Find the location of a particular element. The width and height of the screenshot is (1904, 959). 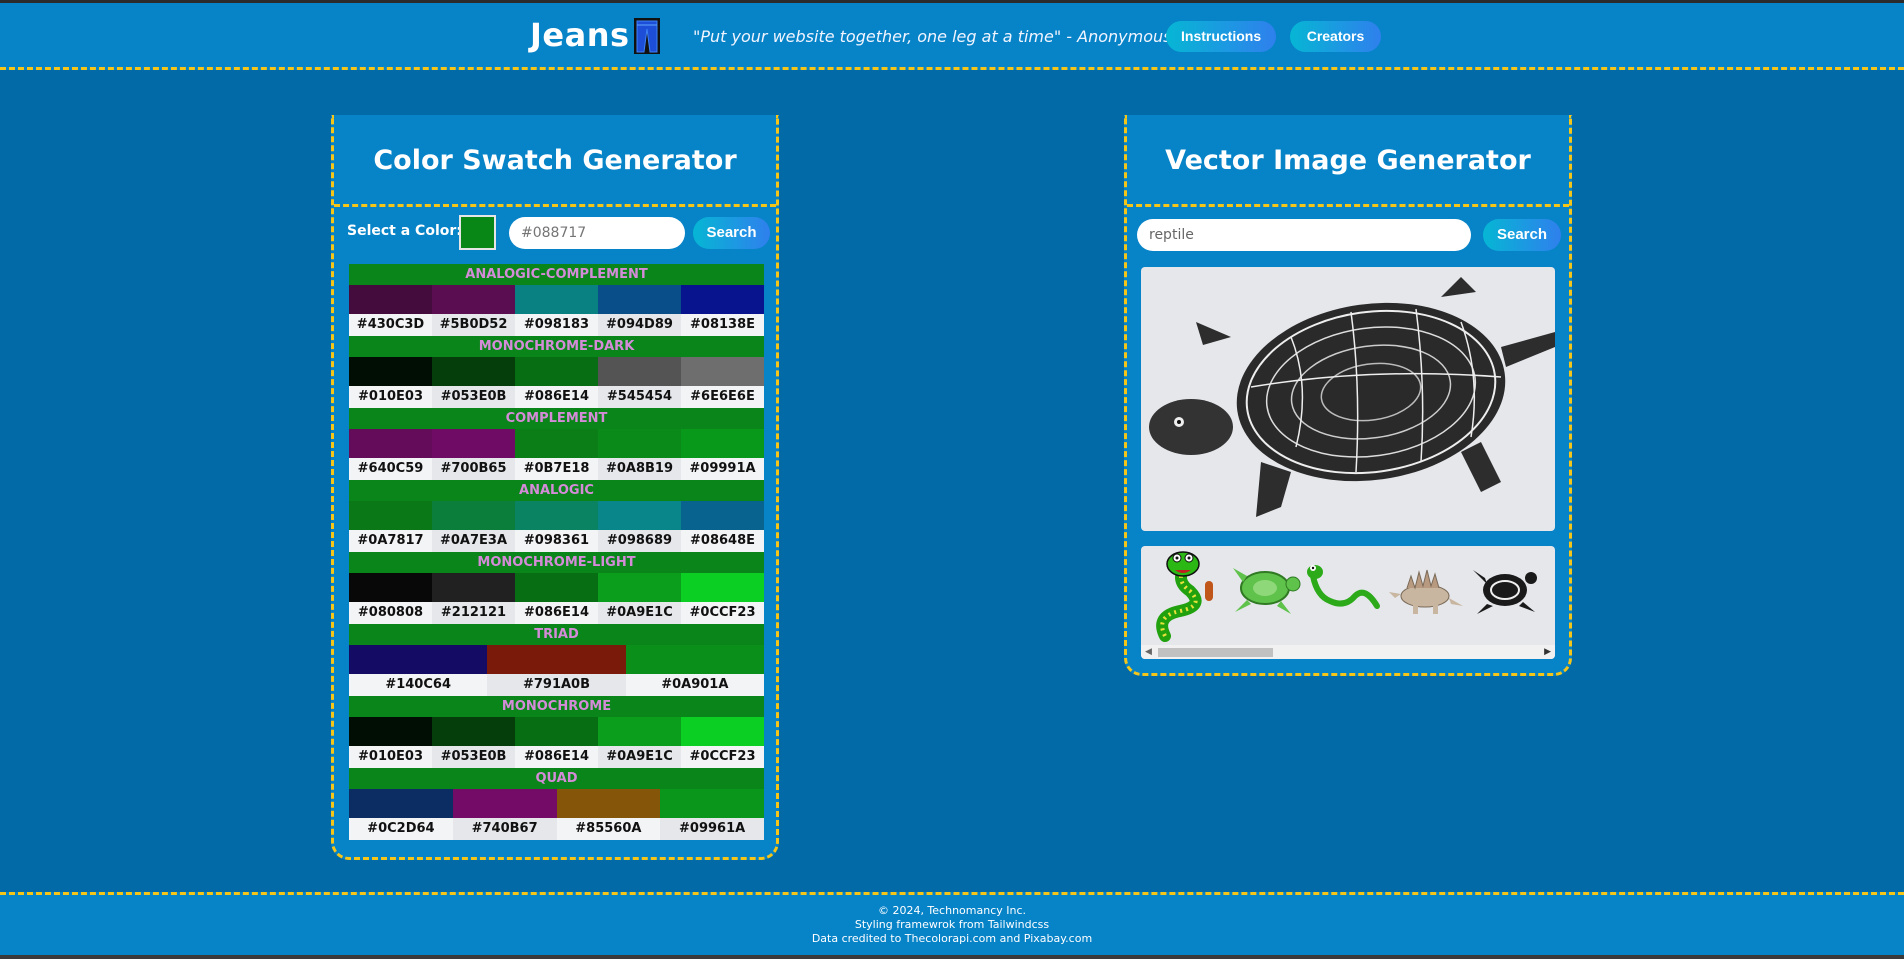

color-controls: Select a Color: Search is located at coordinates (555, 235).